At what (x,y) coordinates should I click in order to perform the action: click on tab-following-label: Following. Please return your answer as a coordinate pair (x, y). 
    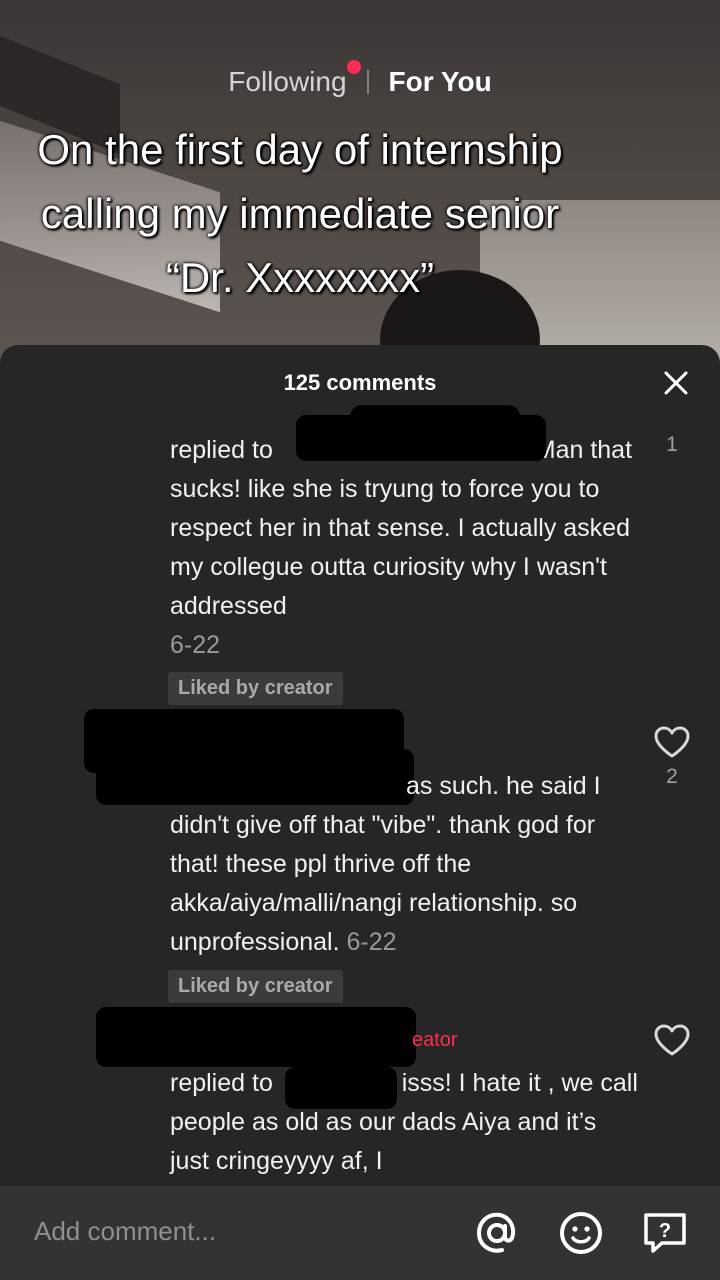
    Looking at the image, I should click on (287, 81).